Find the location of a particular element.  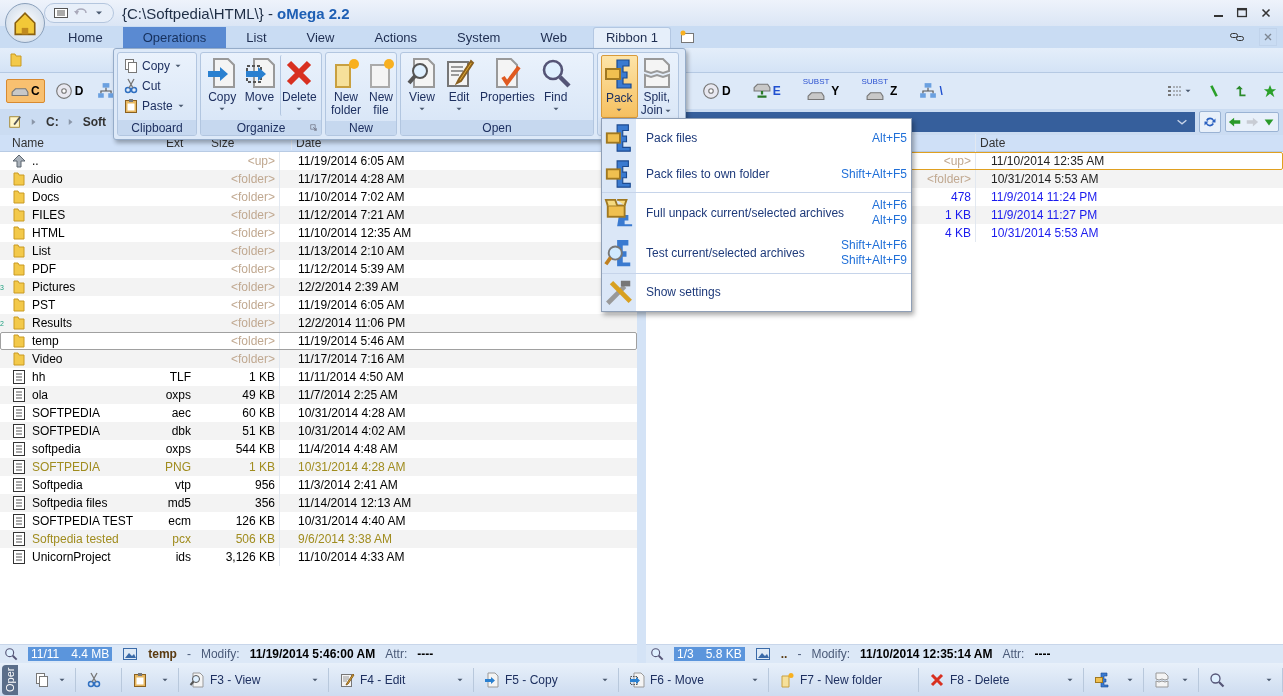

file-extension: pcx is located at coordinates (181, 539).